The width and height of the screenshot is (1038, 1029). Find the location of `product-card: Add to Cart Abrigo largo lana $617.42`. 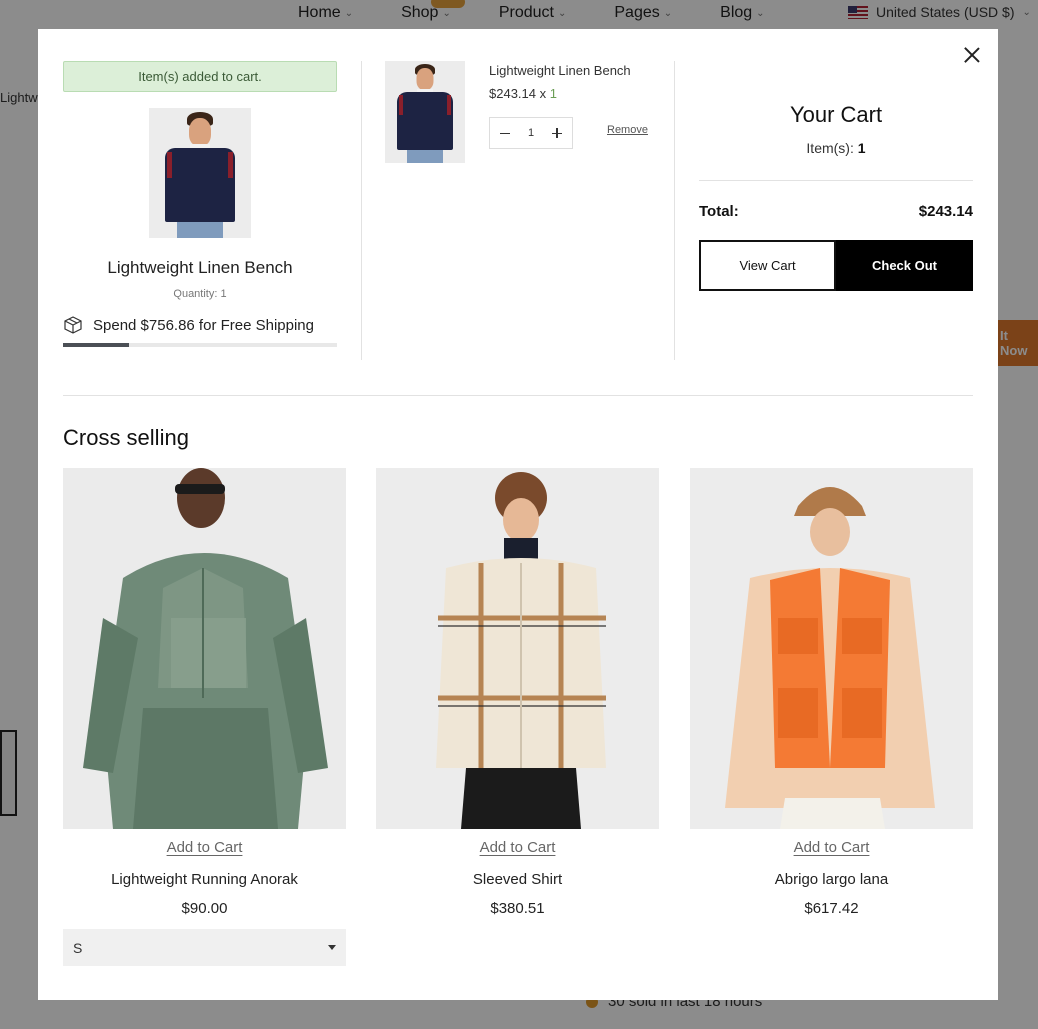

product-card: Add to Cart Abrigo largo lana $617.42 is located at coordinates (831, 692).